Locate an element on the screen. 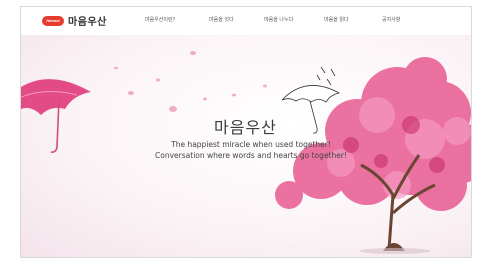 This screenshot has width=490, height=268. hero-title: 마음우산 is located at coordinates (245, 127).